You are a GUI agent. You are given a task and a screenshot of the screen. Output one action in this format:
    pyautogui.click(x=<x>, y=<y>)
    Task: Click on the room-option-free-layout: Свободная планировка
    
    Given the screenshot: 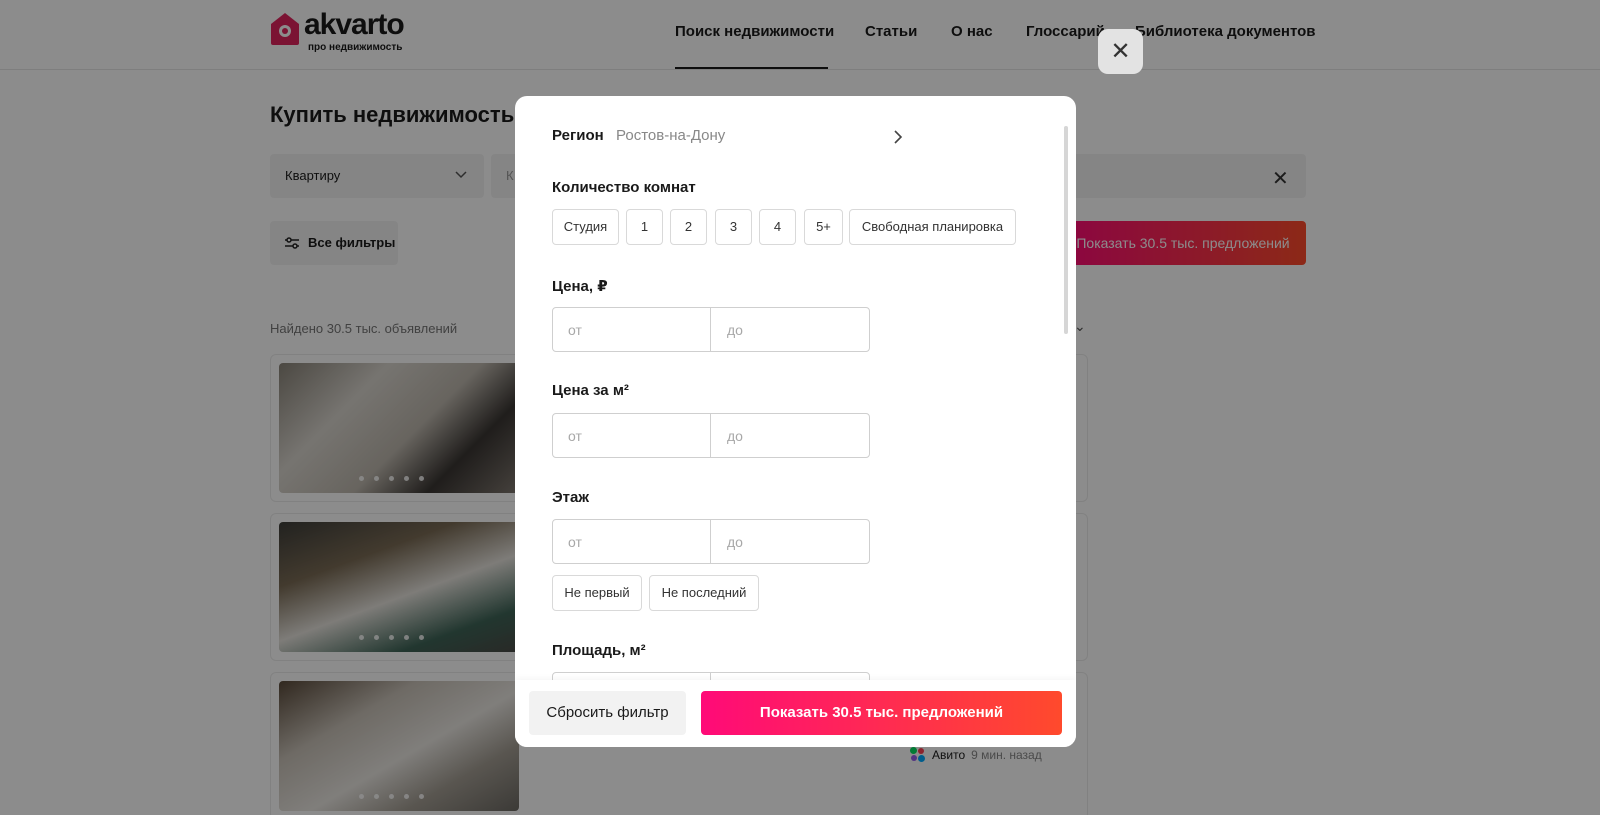 What is the action you would take?
    pyautogui.click(x=932, y=227)
    